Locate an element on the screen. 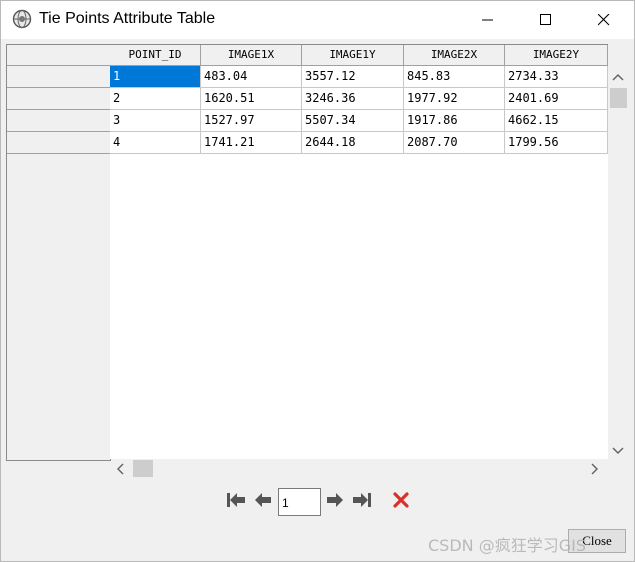 This screenshot has height=562, width=635. first-page-icon is located at coordinates (236, 502).